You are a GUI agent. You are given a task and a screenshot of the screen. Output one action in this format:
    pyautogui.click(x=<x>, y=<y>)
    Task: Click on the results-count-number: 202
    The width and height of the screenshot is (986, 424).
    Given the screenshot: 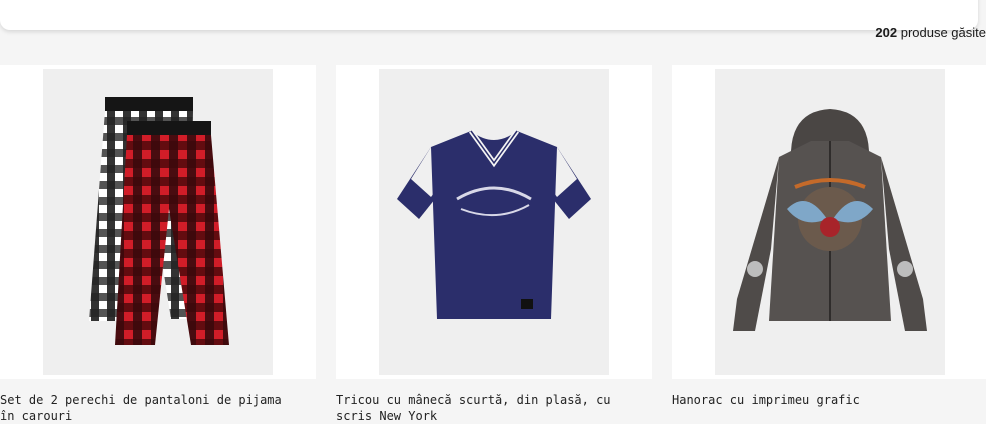 What is the action you would take?
    pyautogui.click(x=886, y=32)
    